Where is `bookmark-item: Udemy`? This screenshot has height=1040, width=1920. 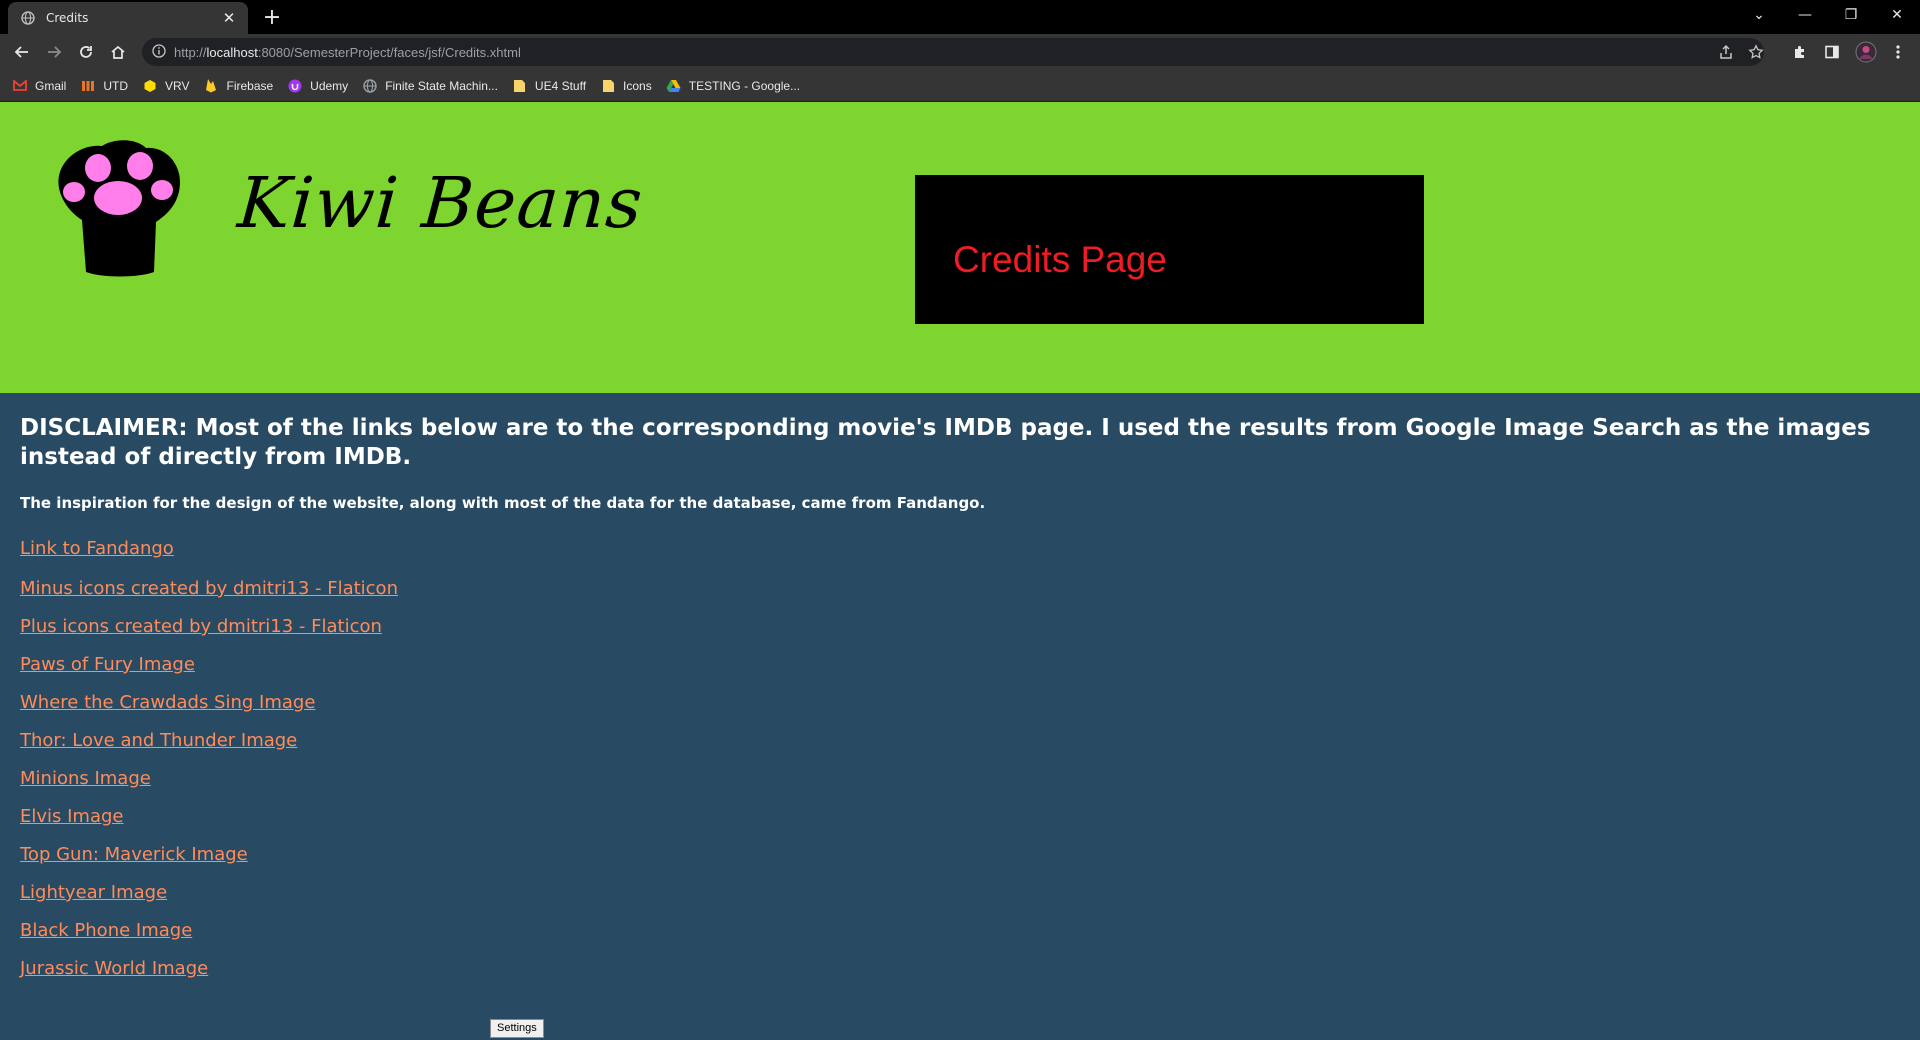 bookmark-item: Udemy is located at coordinates (317, 86).